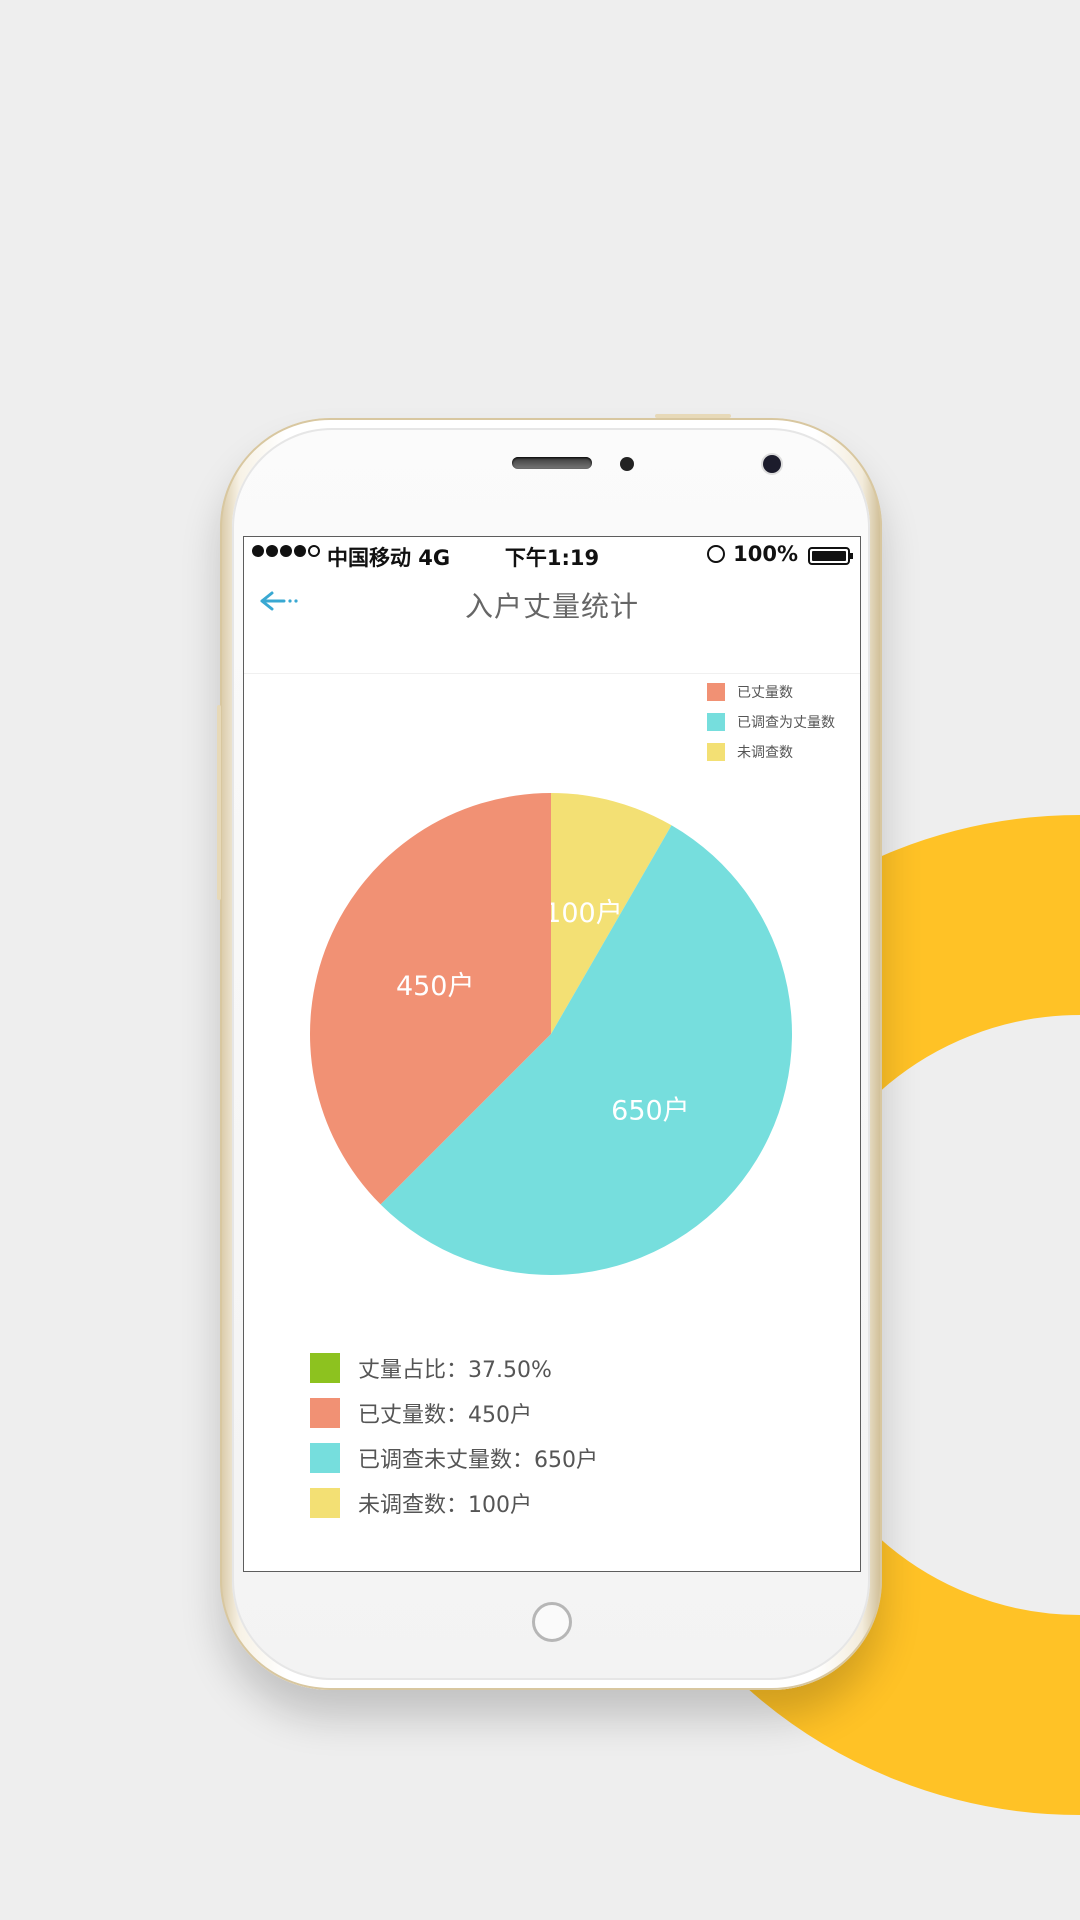  I want to click on legend-item: 已丈量数, so click(771, 692).